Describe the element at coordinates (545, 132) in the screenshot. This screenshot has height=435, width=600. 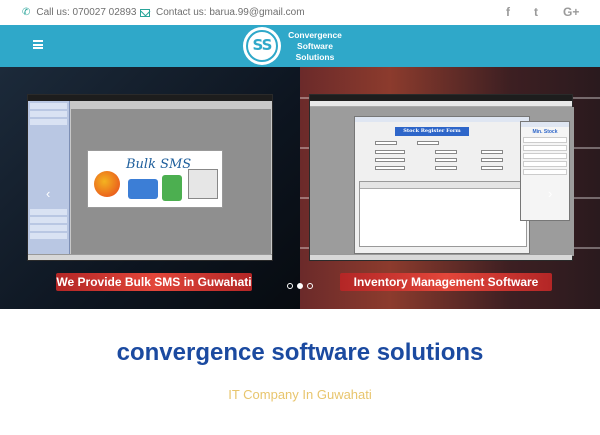
I see `min-stock-title: Min. Stock` at that location.